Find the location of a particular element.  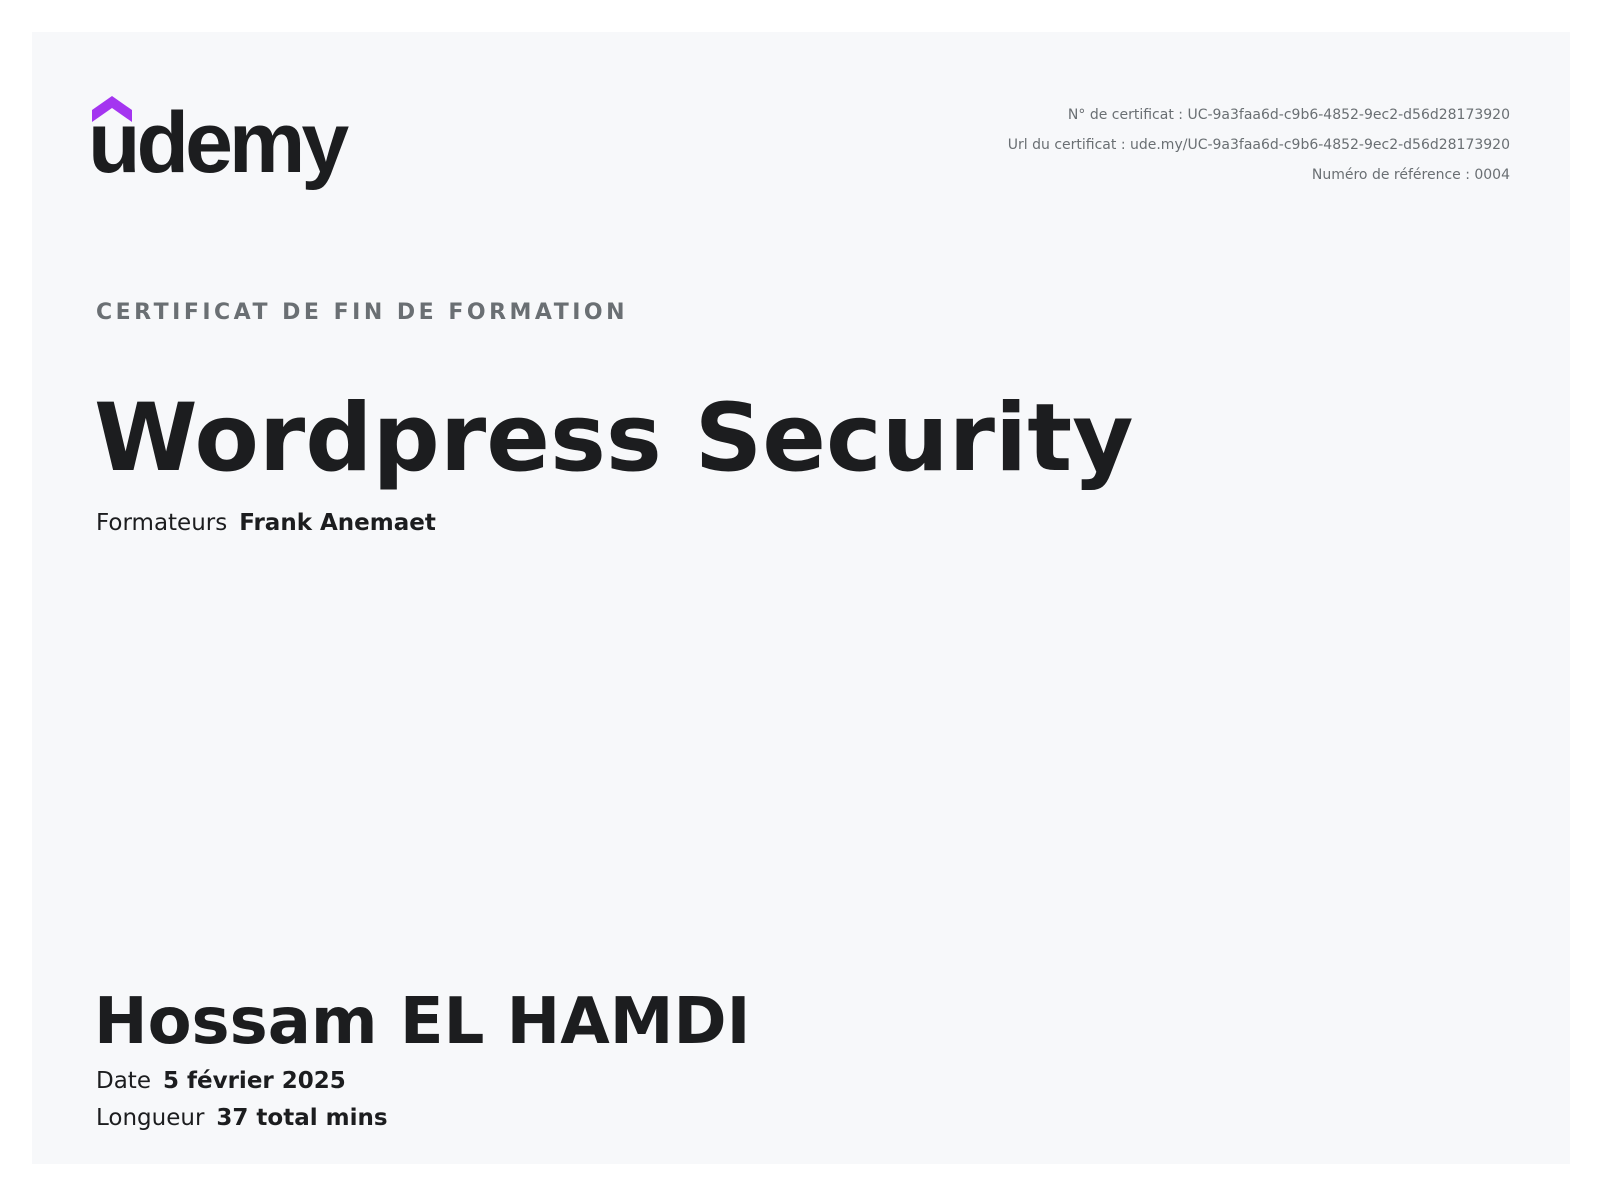

date-label: Date is located at coordinates (123, 1081).